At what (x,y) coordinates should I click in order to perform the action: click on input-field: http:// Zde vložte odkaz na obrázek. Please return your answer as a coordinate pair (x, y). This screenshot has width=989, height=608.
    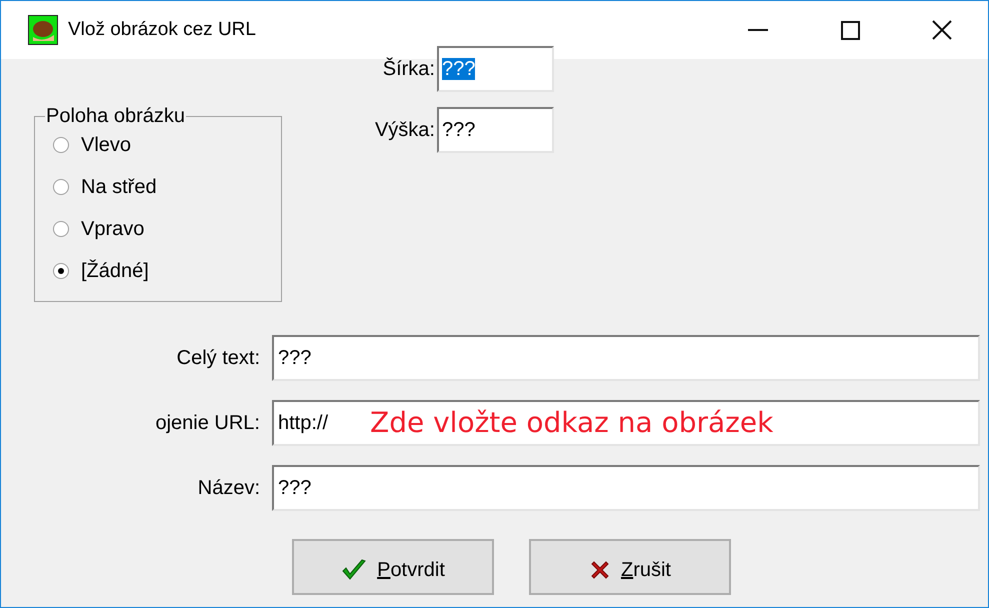
    Looking at the image, I should click on (626, 423).